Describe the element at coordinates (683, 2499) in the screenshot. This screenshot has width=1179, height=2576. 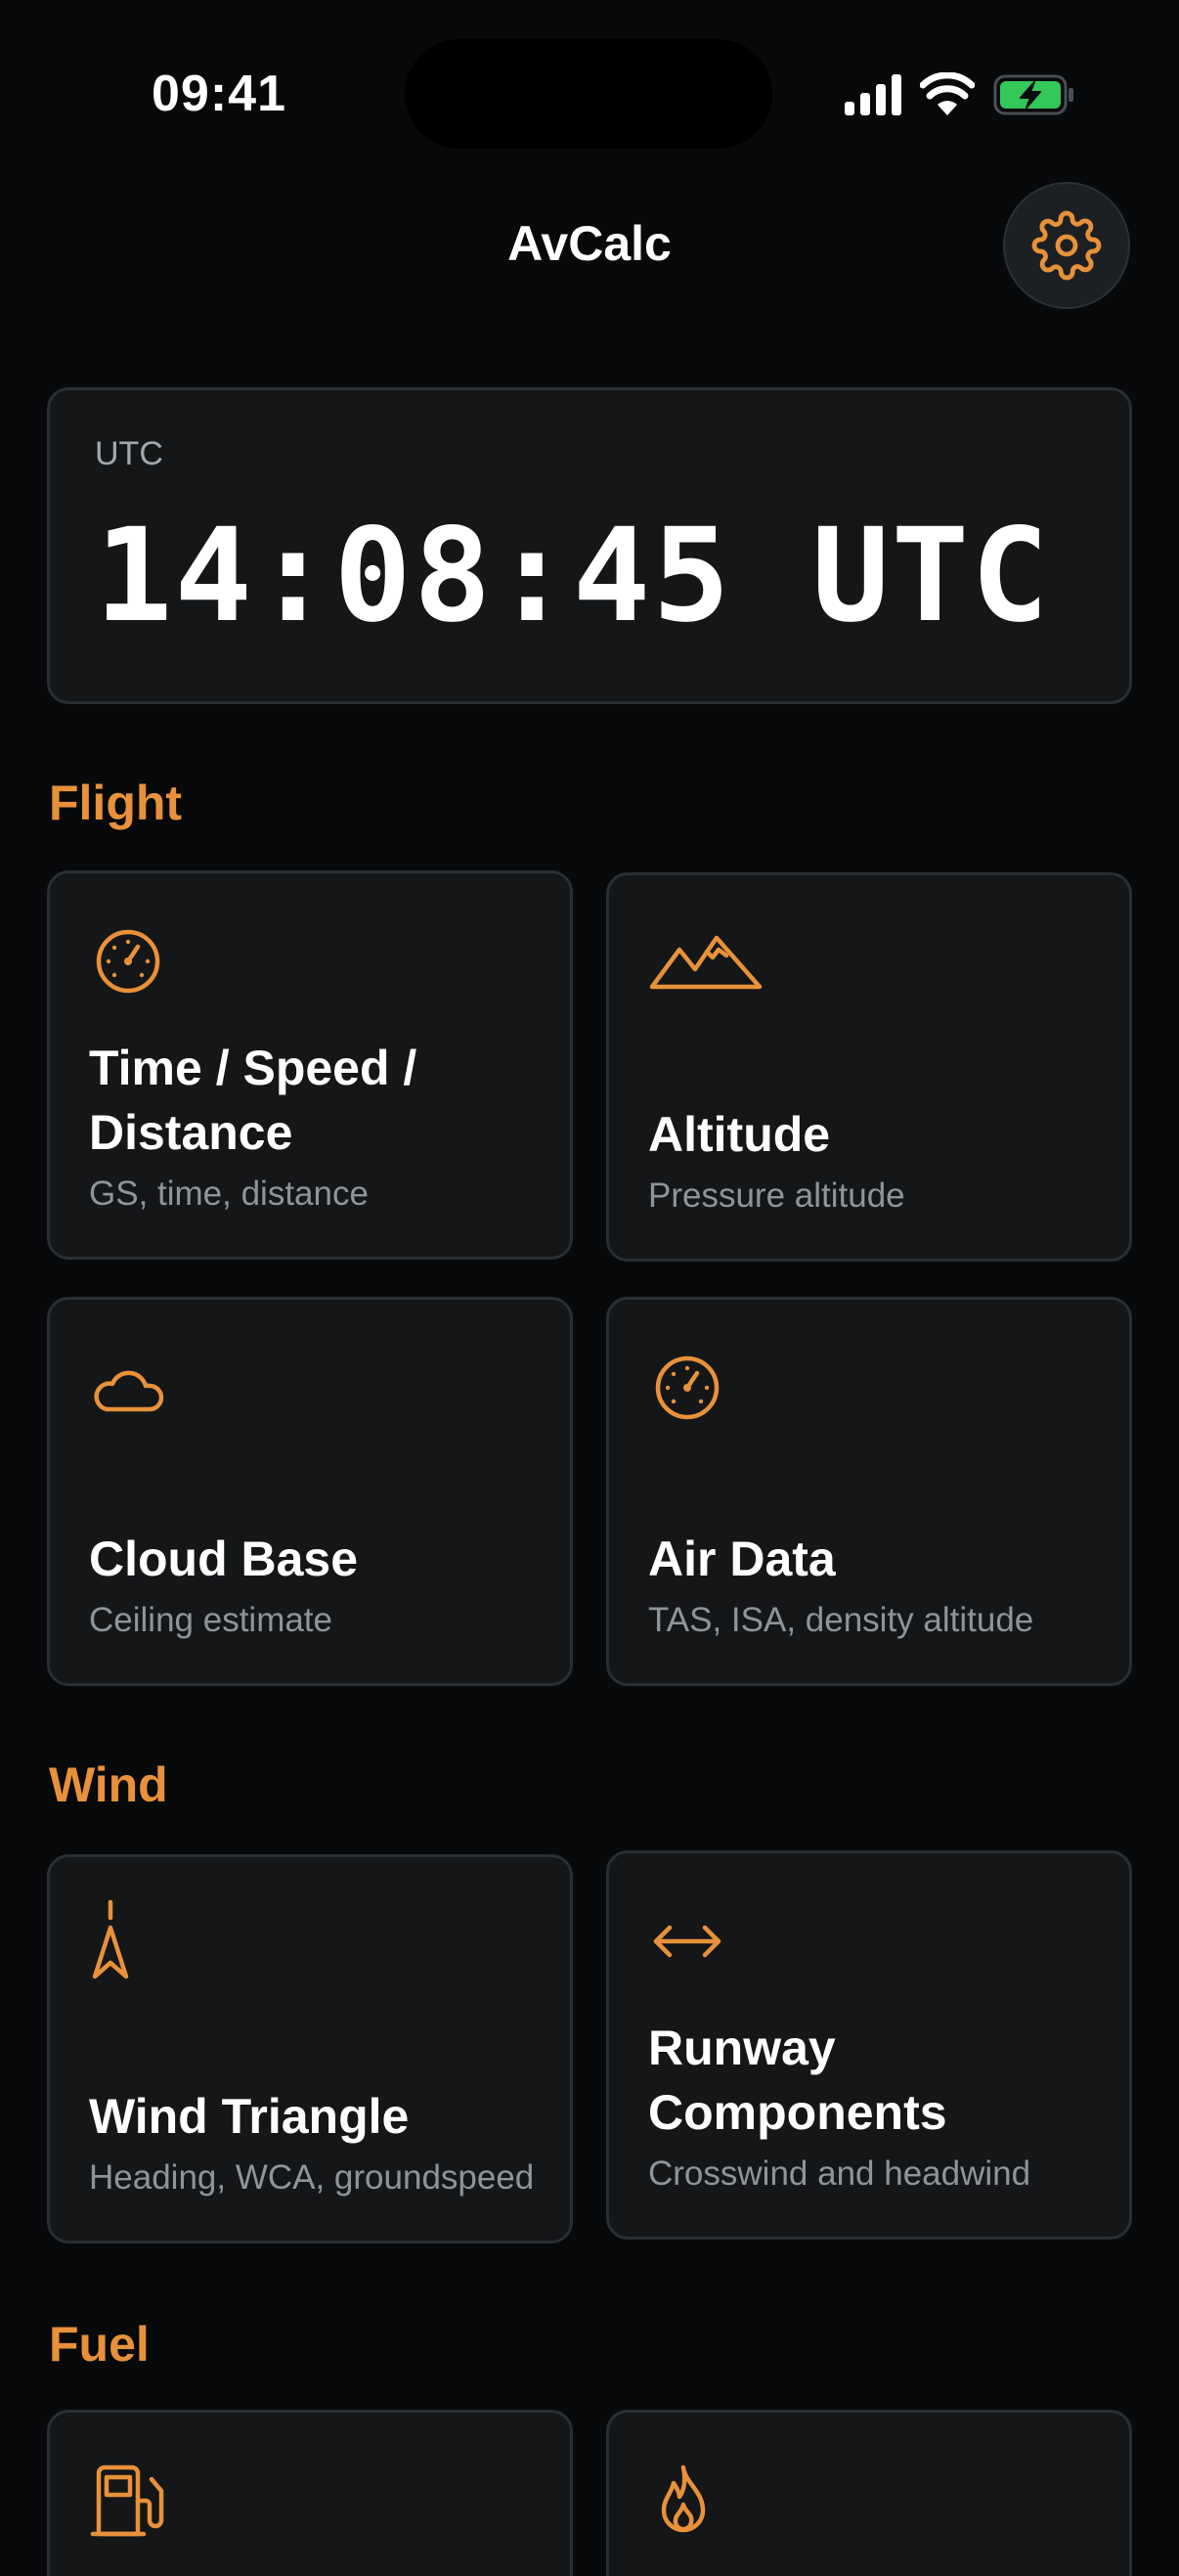
I see `flame-icon` at that location.